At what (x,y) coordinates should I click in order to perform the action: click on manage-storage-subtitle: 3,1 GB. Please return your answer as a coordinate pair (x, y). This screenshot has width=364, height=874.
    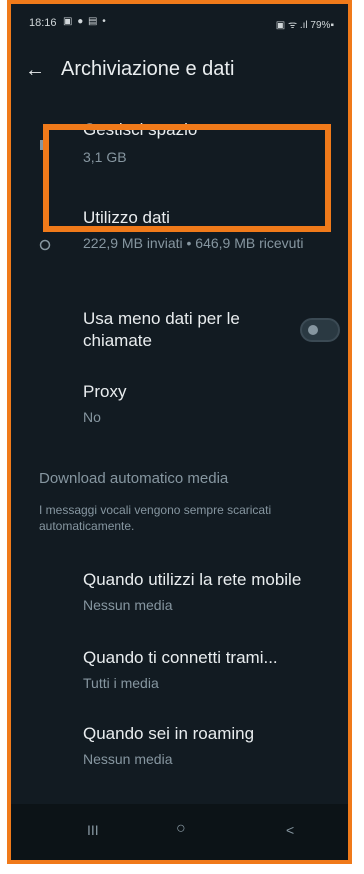
    Looking at the image, I should click on (105, 157).